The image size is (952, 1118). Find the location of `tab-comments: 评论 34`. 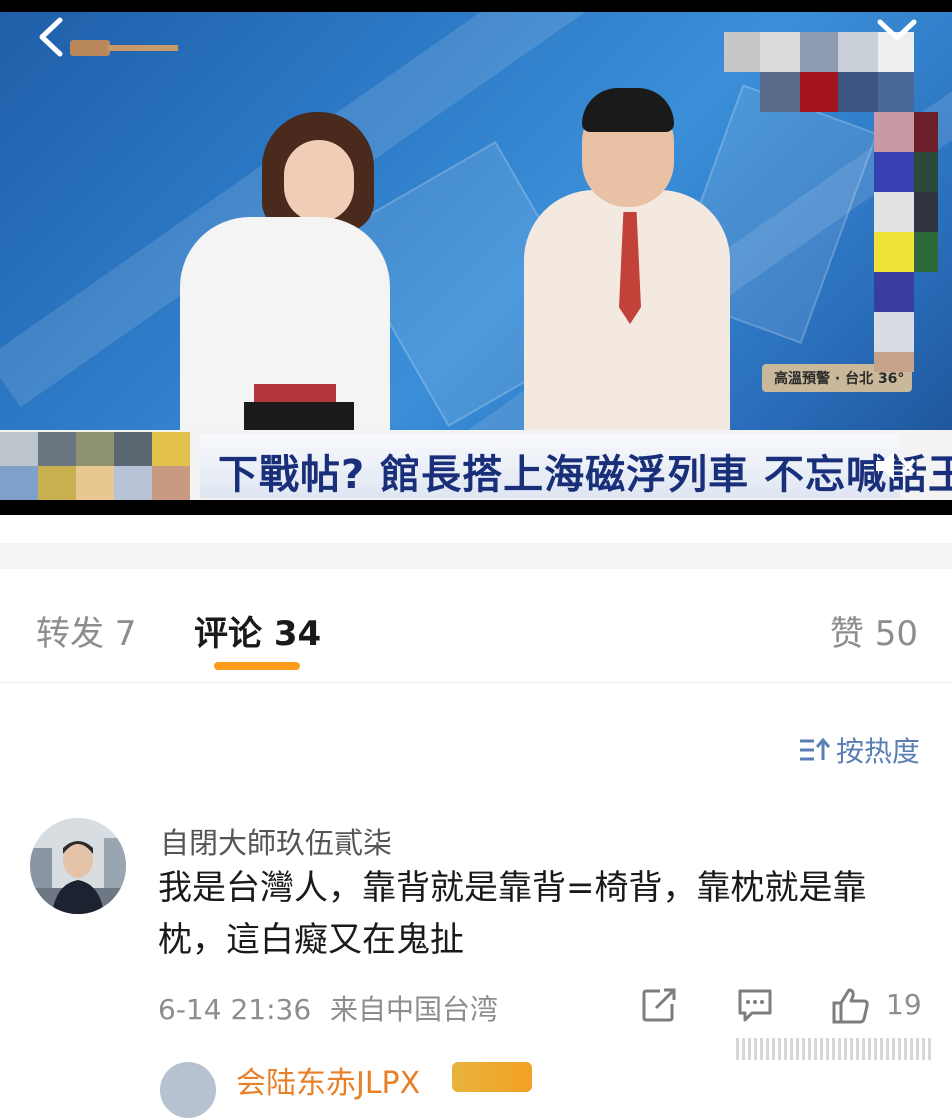

tab-comments: 评论 34 is located at coordinates (257, 630).